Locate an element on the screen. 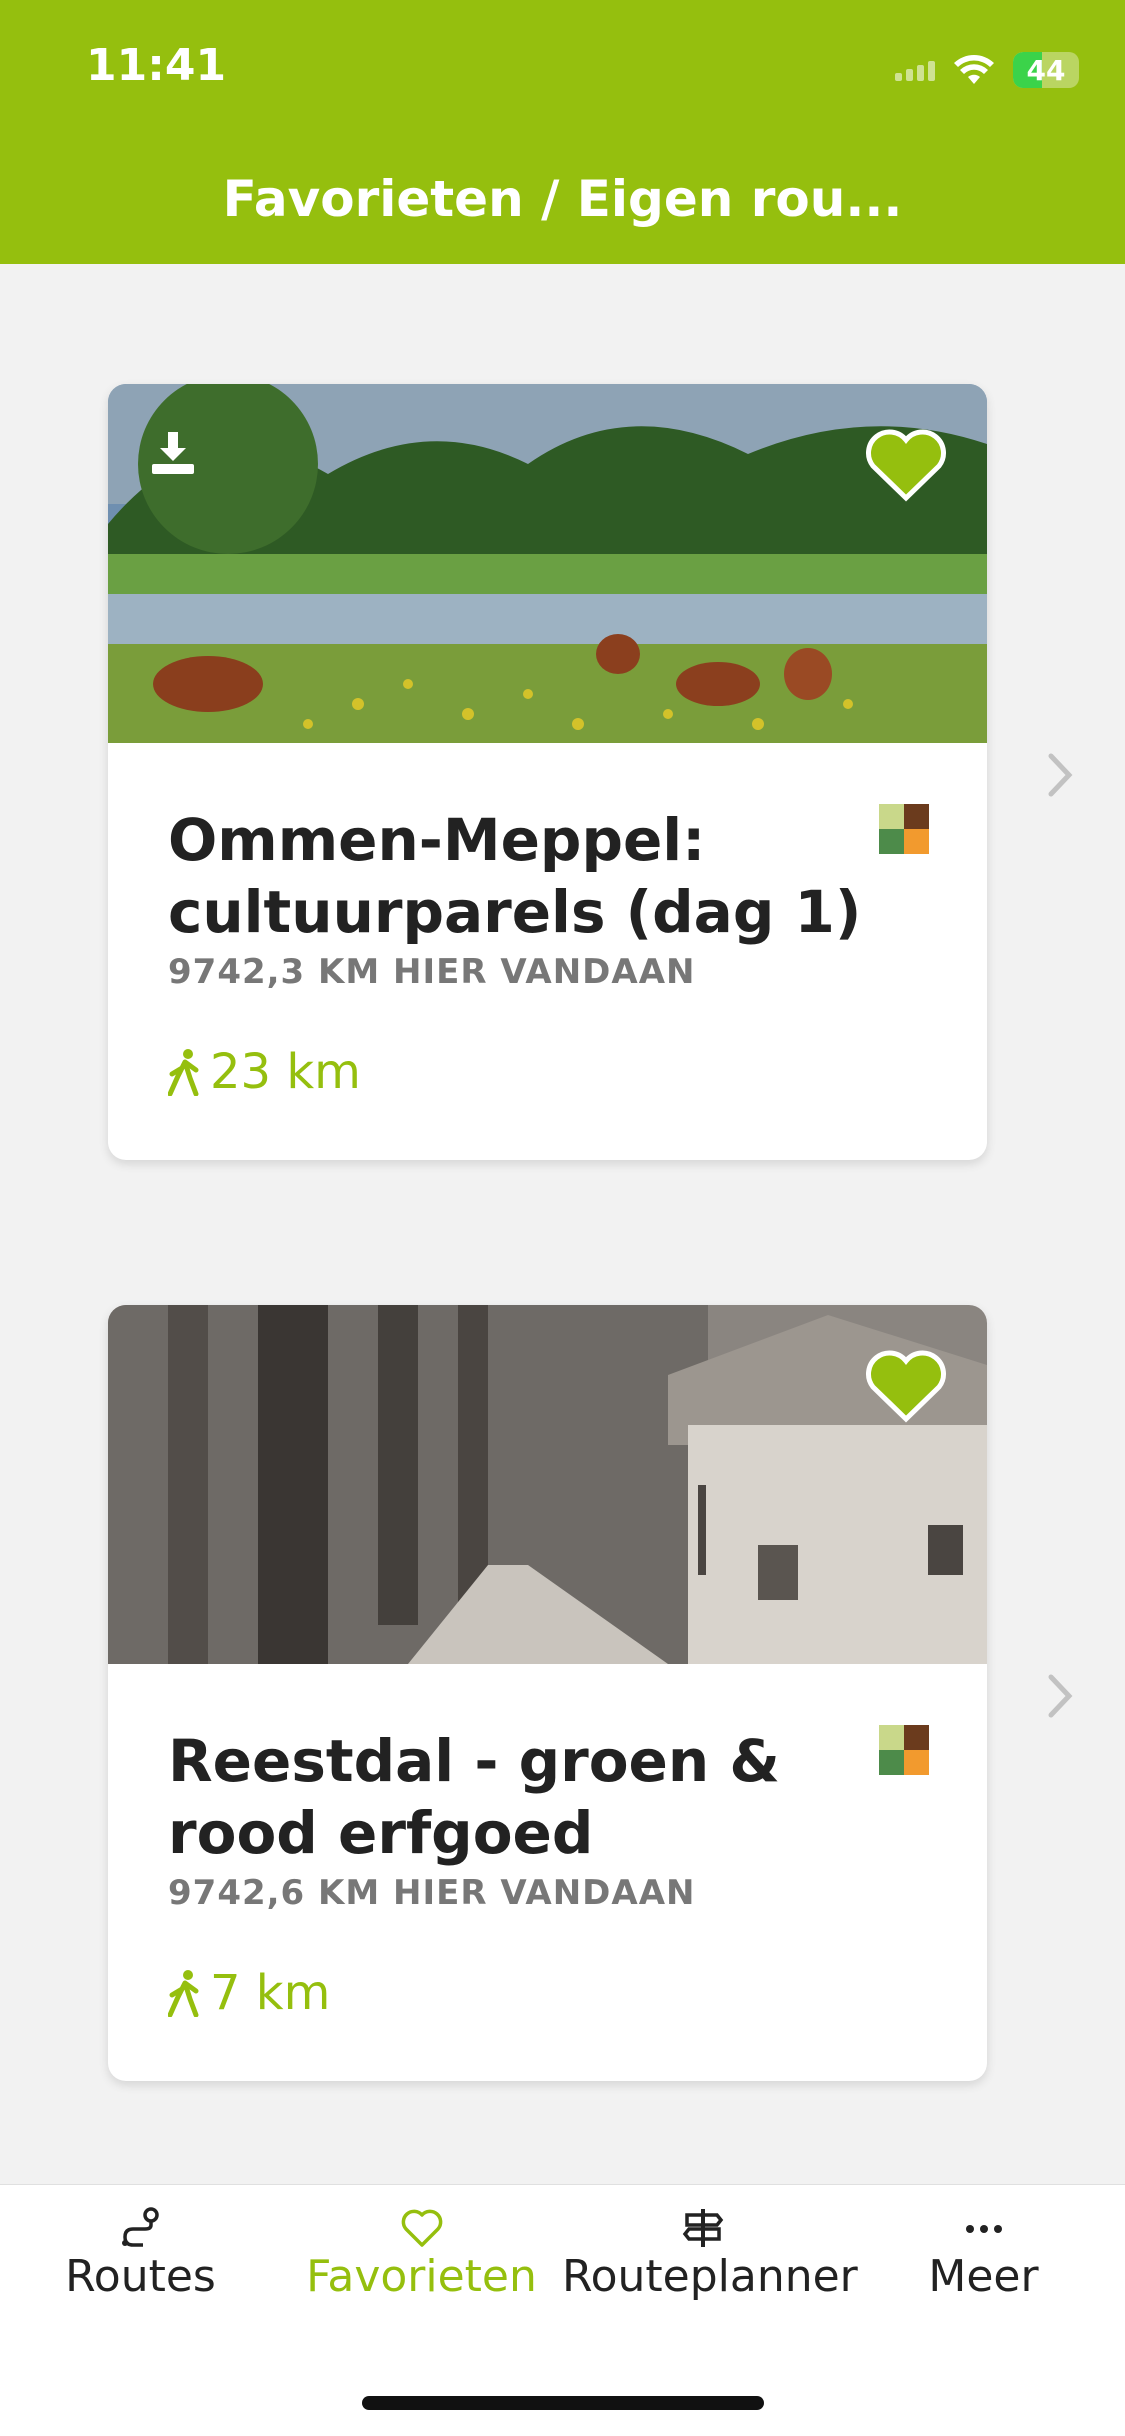 The image size is (1125, 2436). downloaded-icon is located at coordinates (173, 453).